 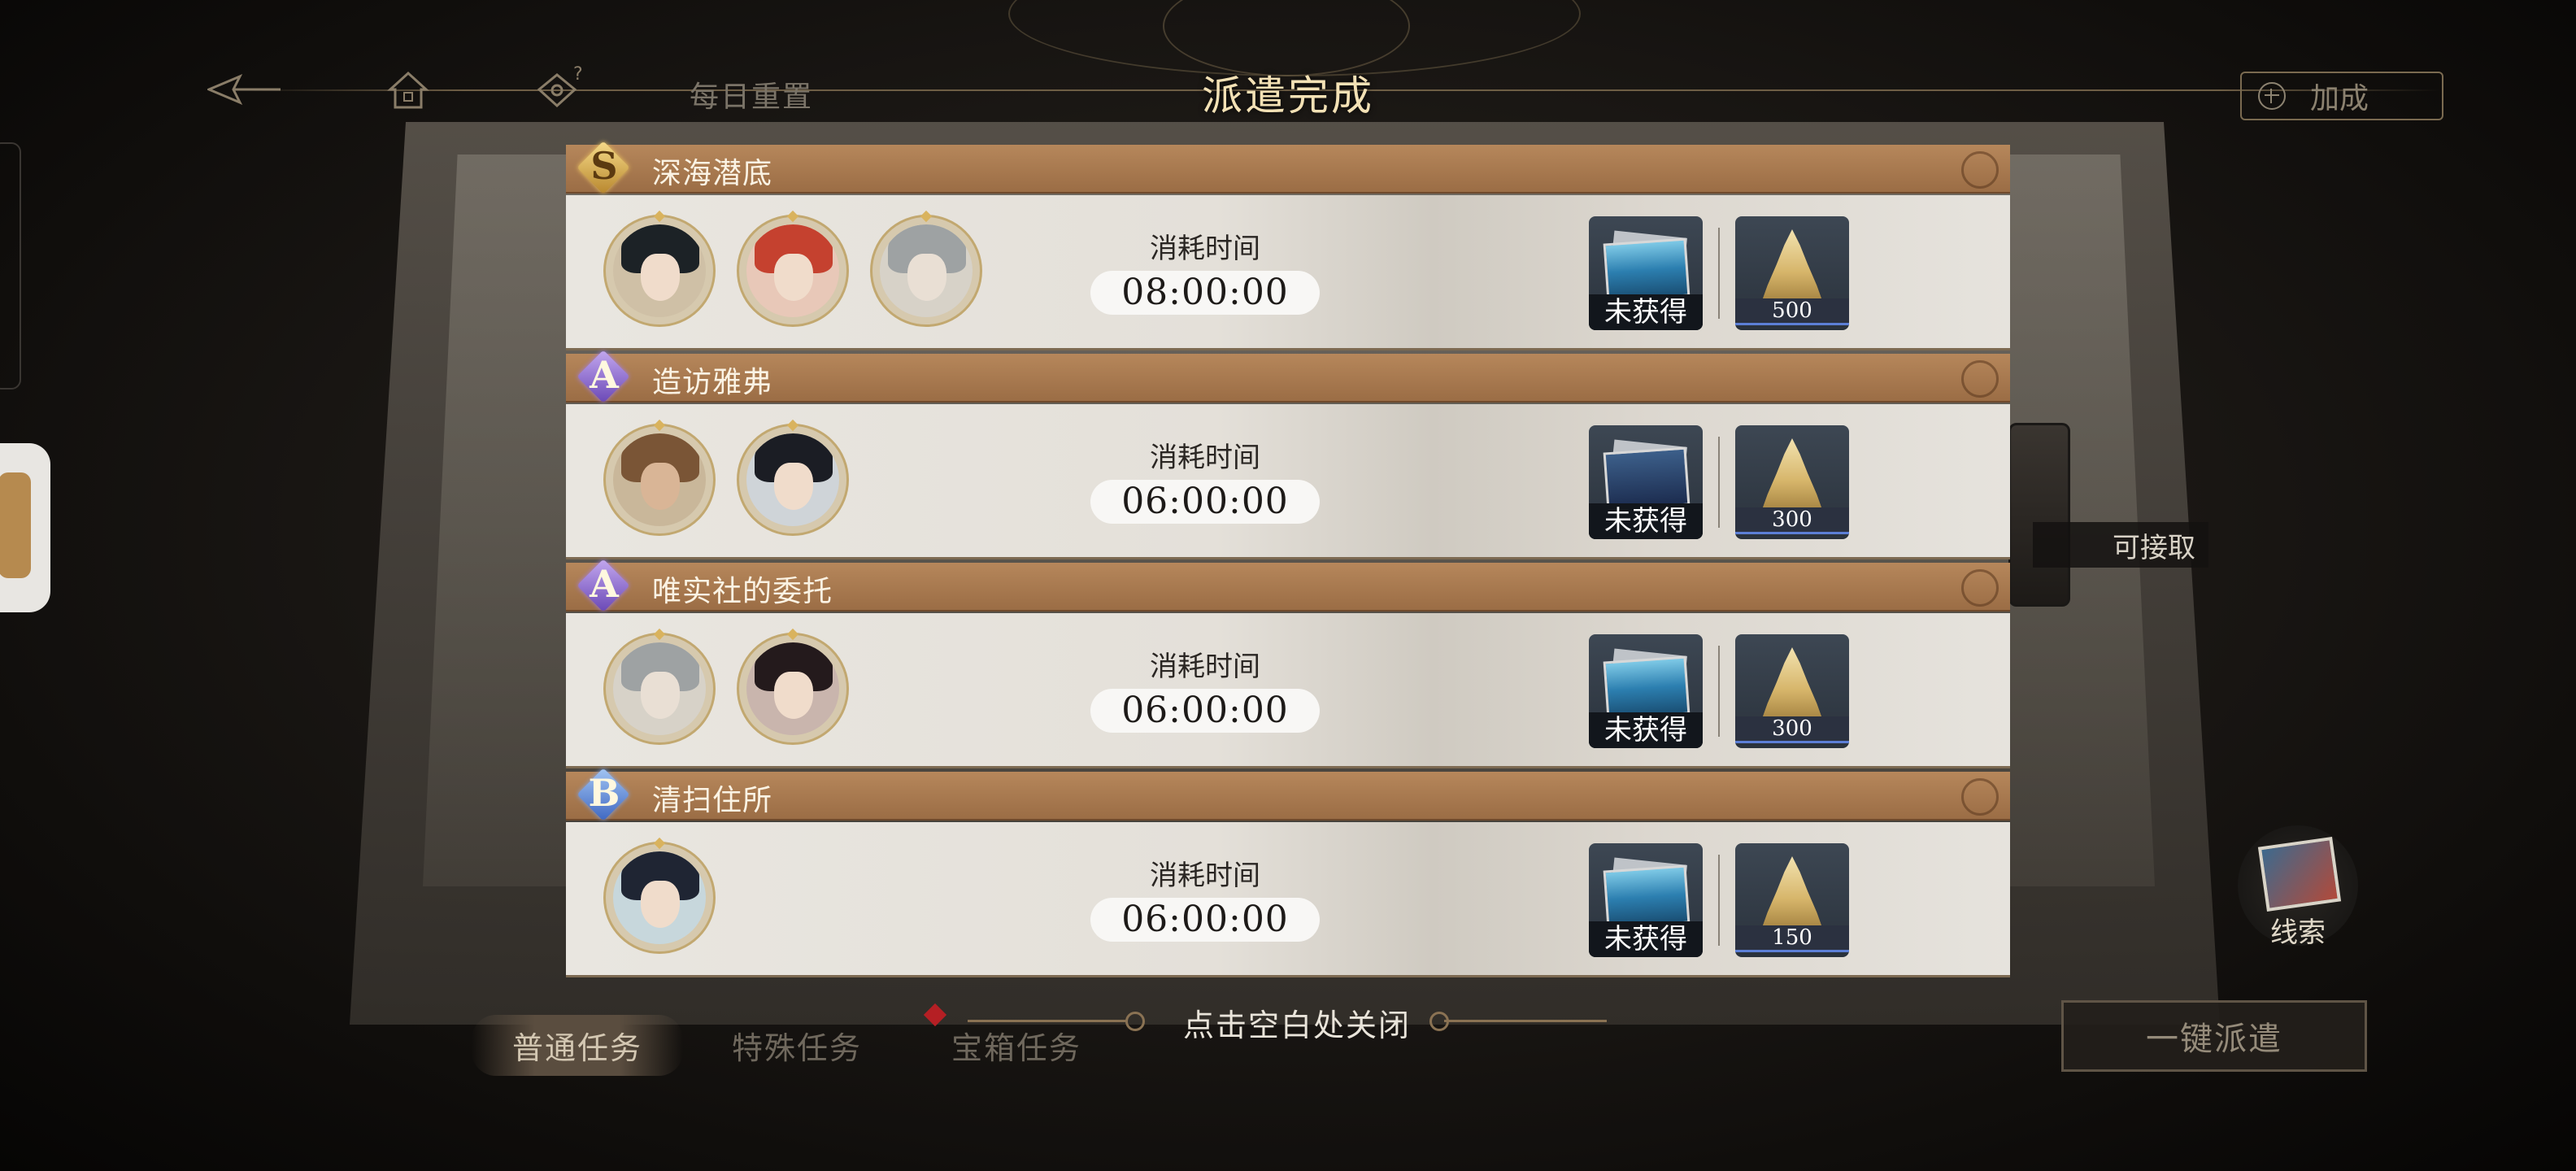 I want to click on mission-body: 消耗时间 06:00:00 未获得 150, so click(x=1288, y=900).